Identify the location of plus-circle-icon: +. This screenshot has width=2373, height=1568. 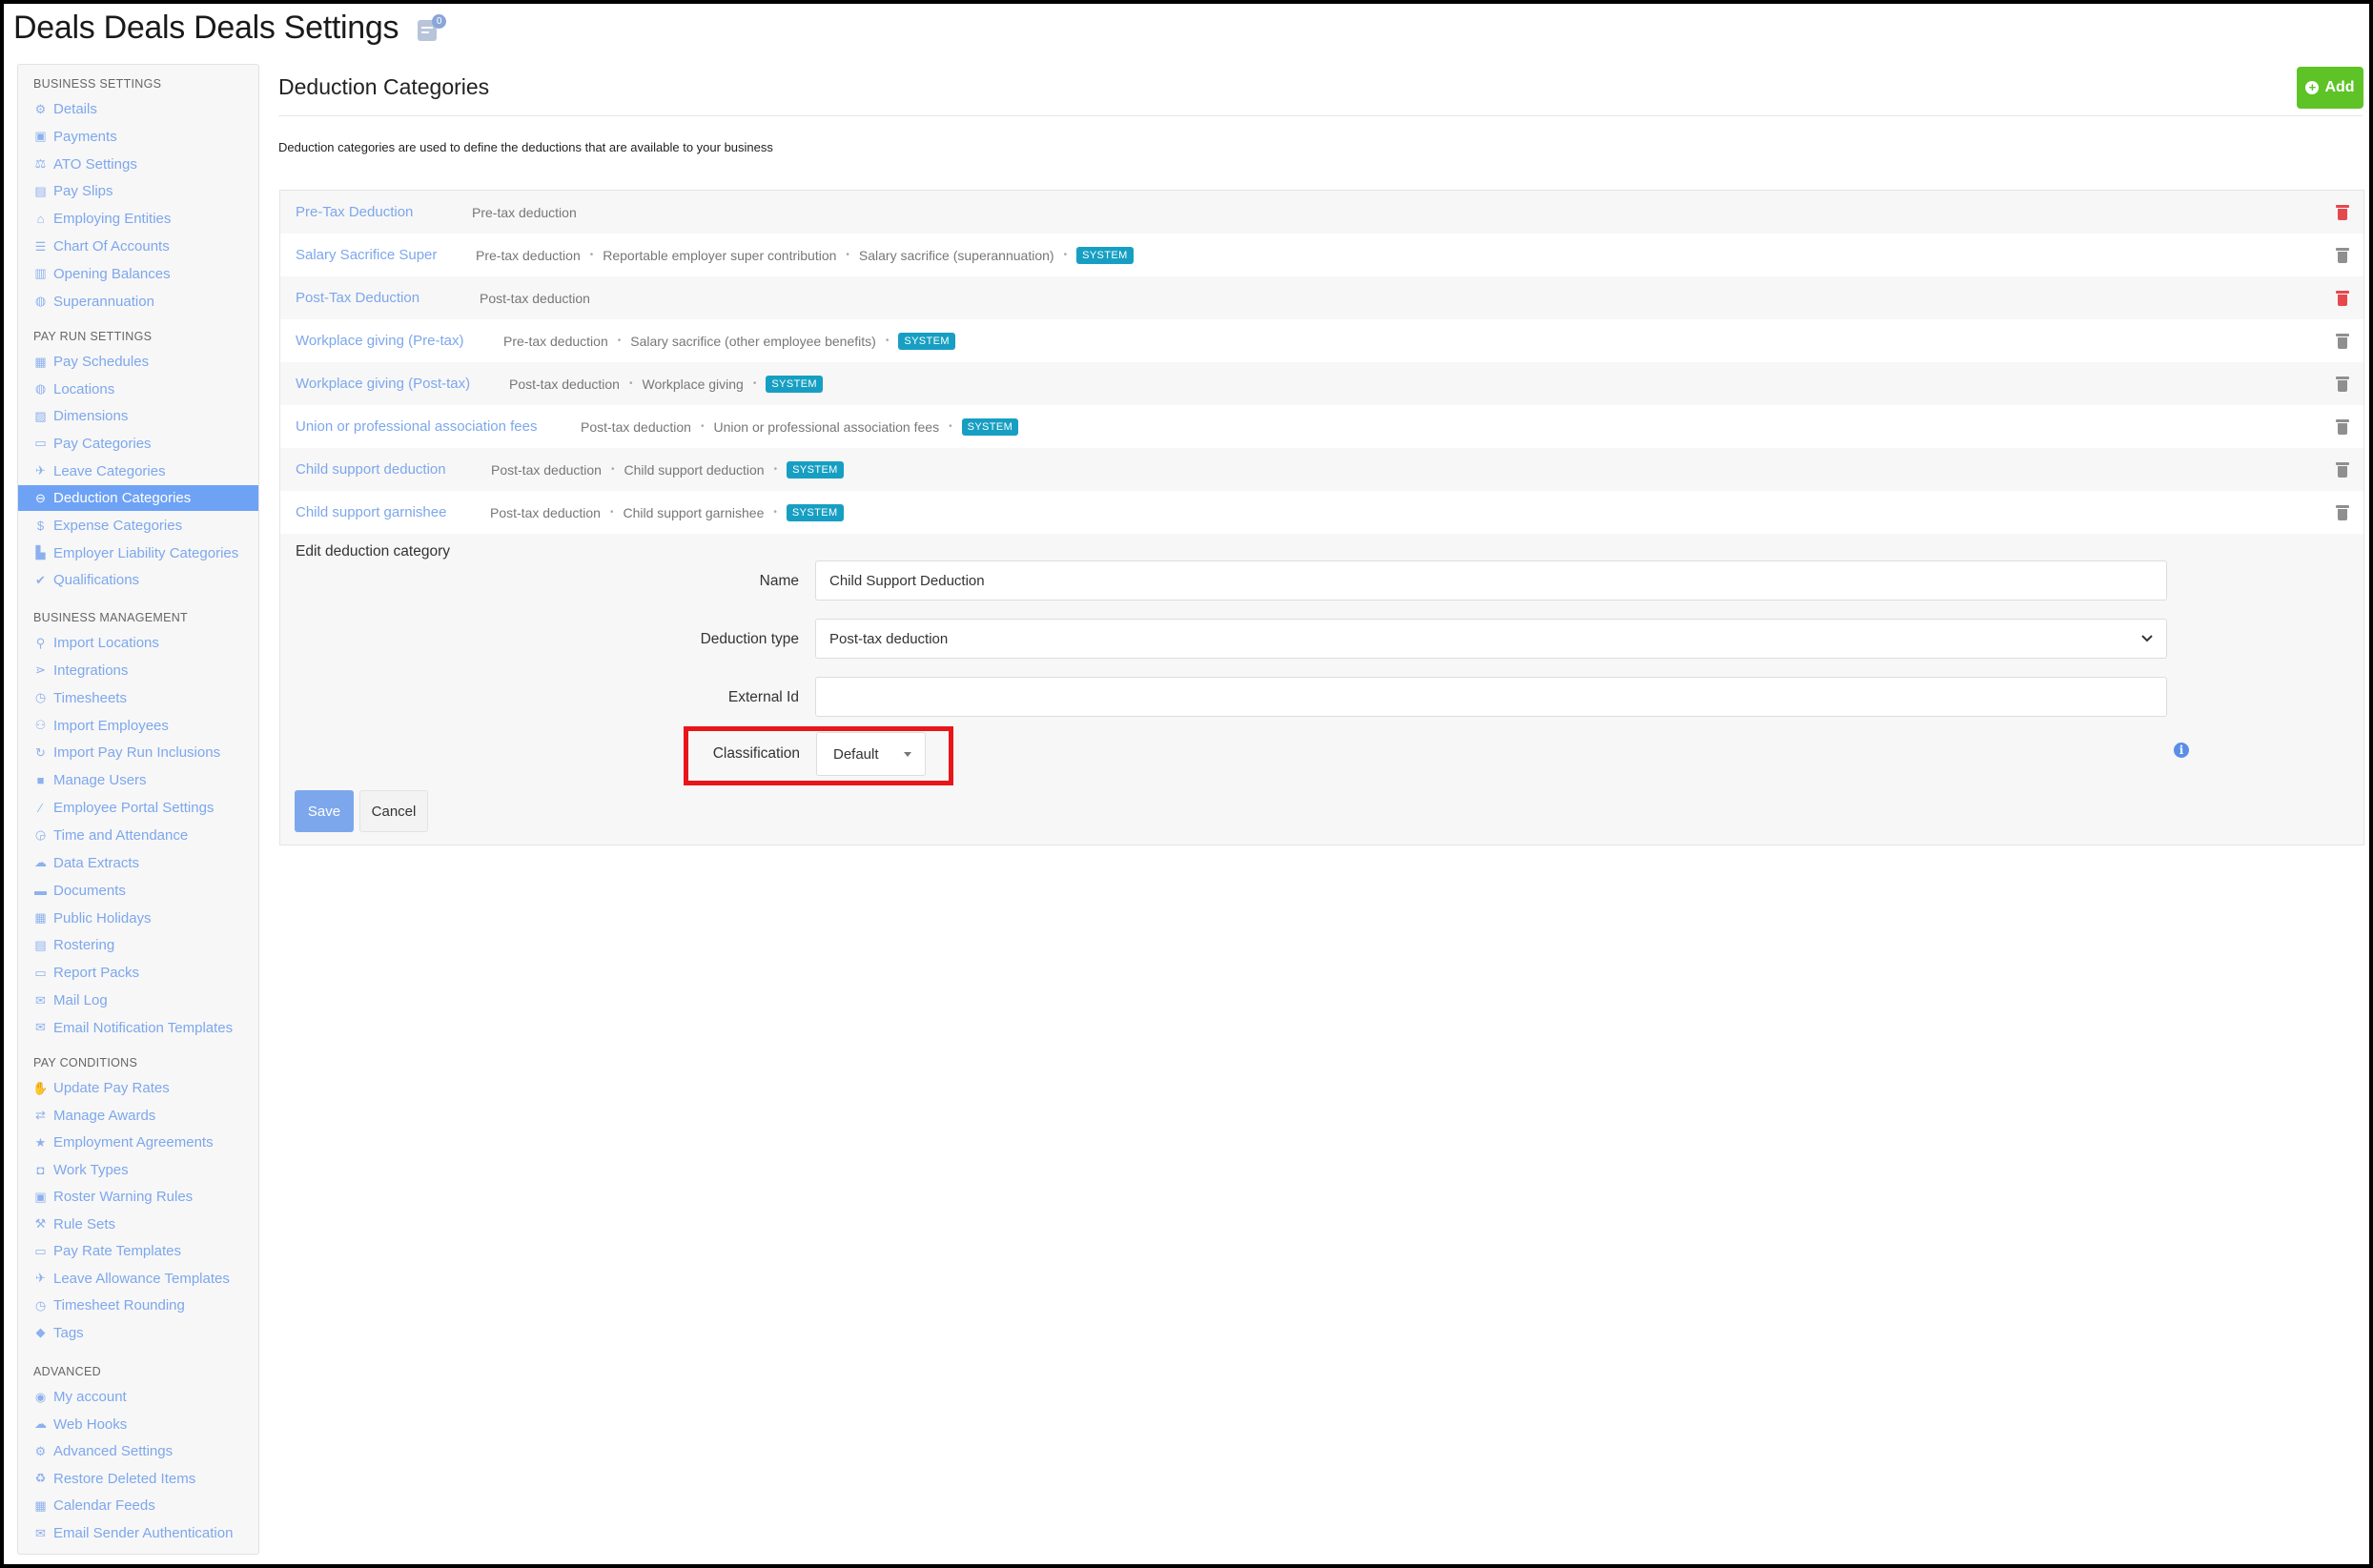
(2312, 87).